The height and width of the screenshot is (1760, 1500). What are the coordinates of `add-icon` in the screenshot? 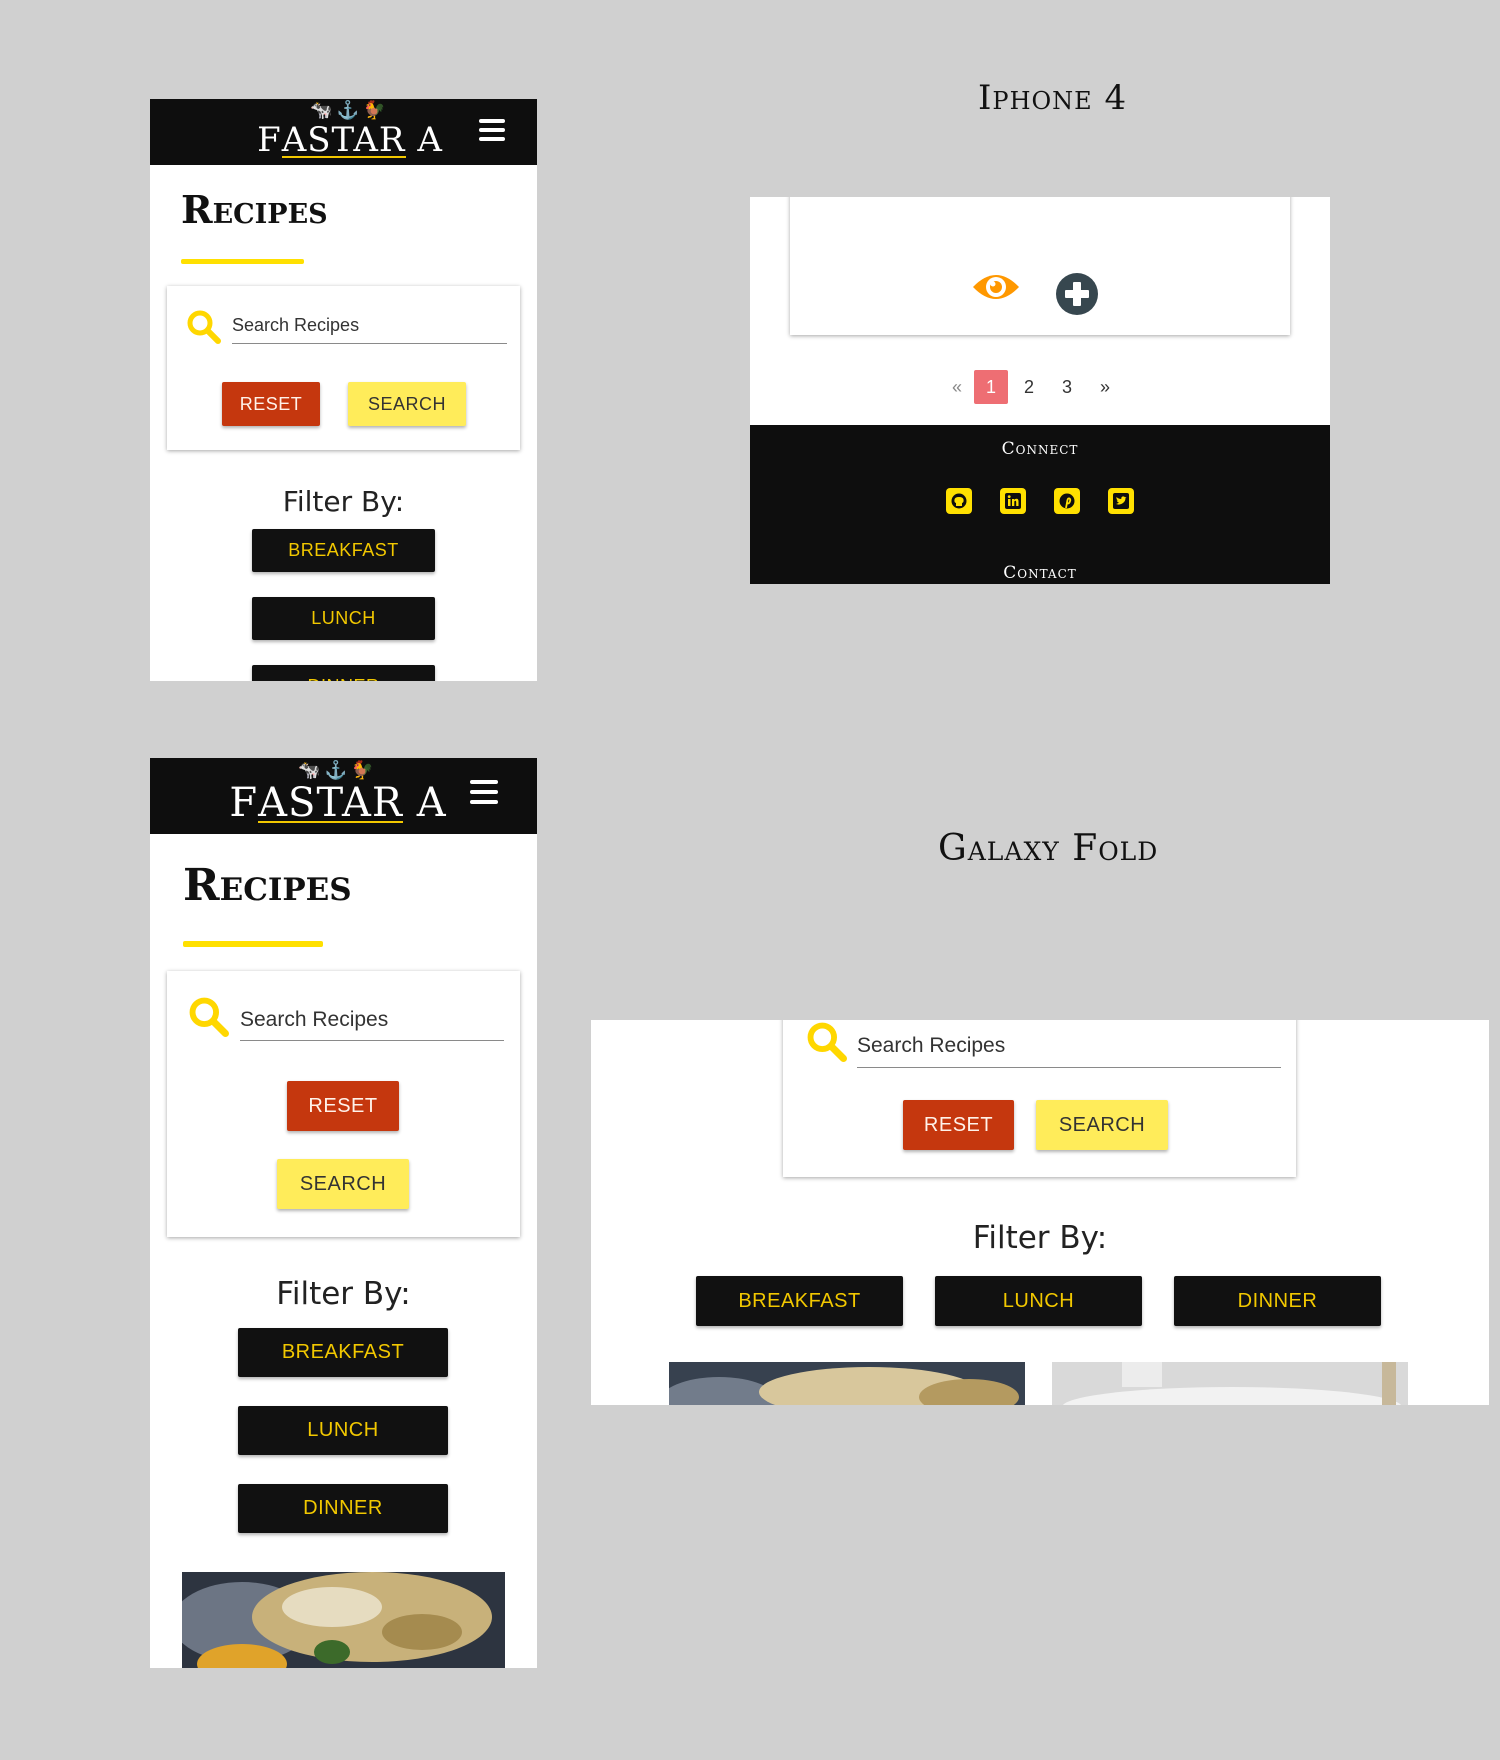 It's located at (1077, 294).